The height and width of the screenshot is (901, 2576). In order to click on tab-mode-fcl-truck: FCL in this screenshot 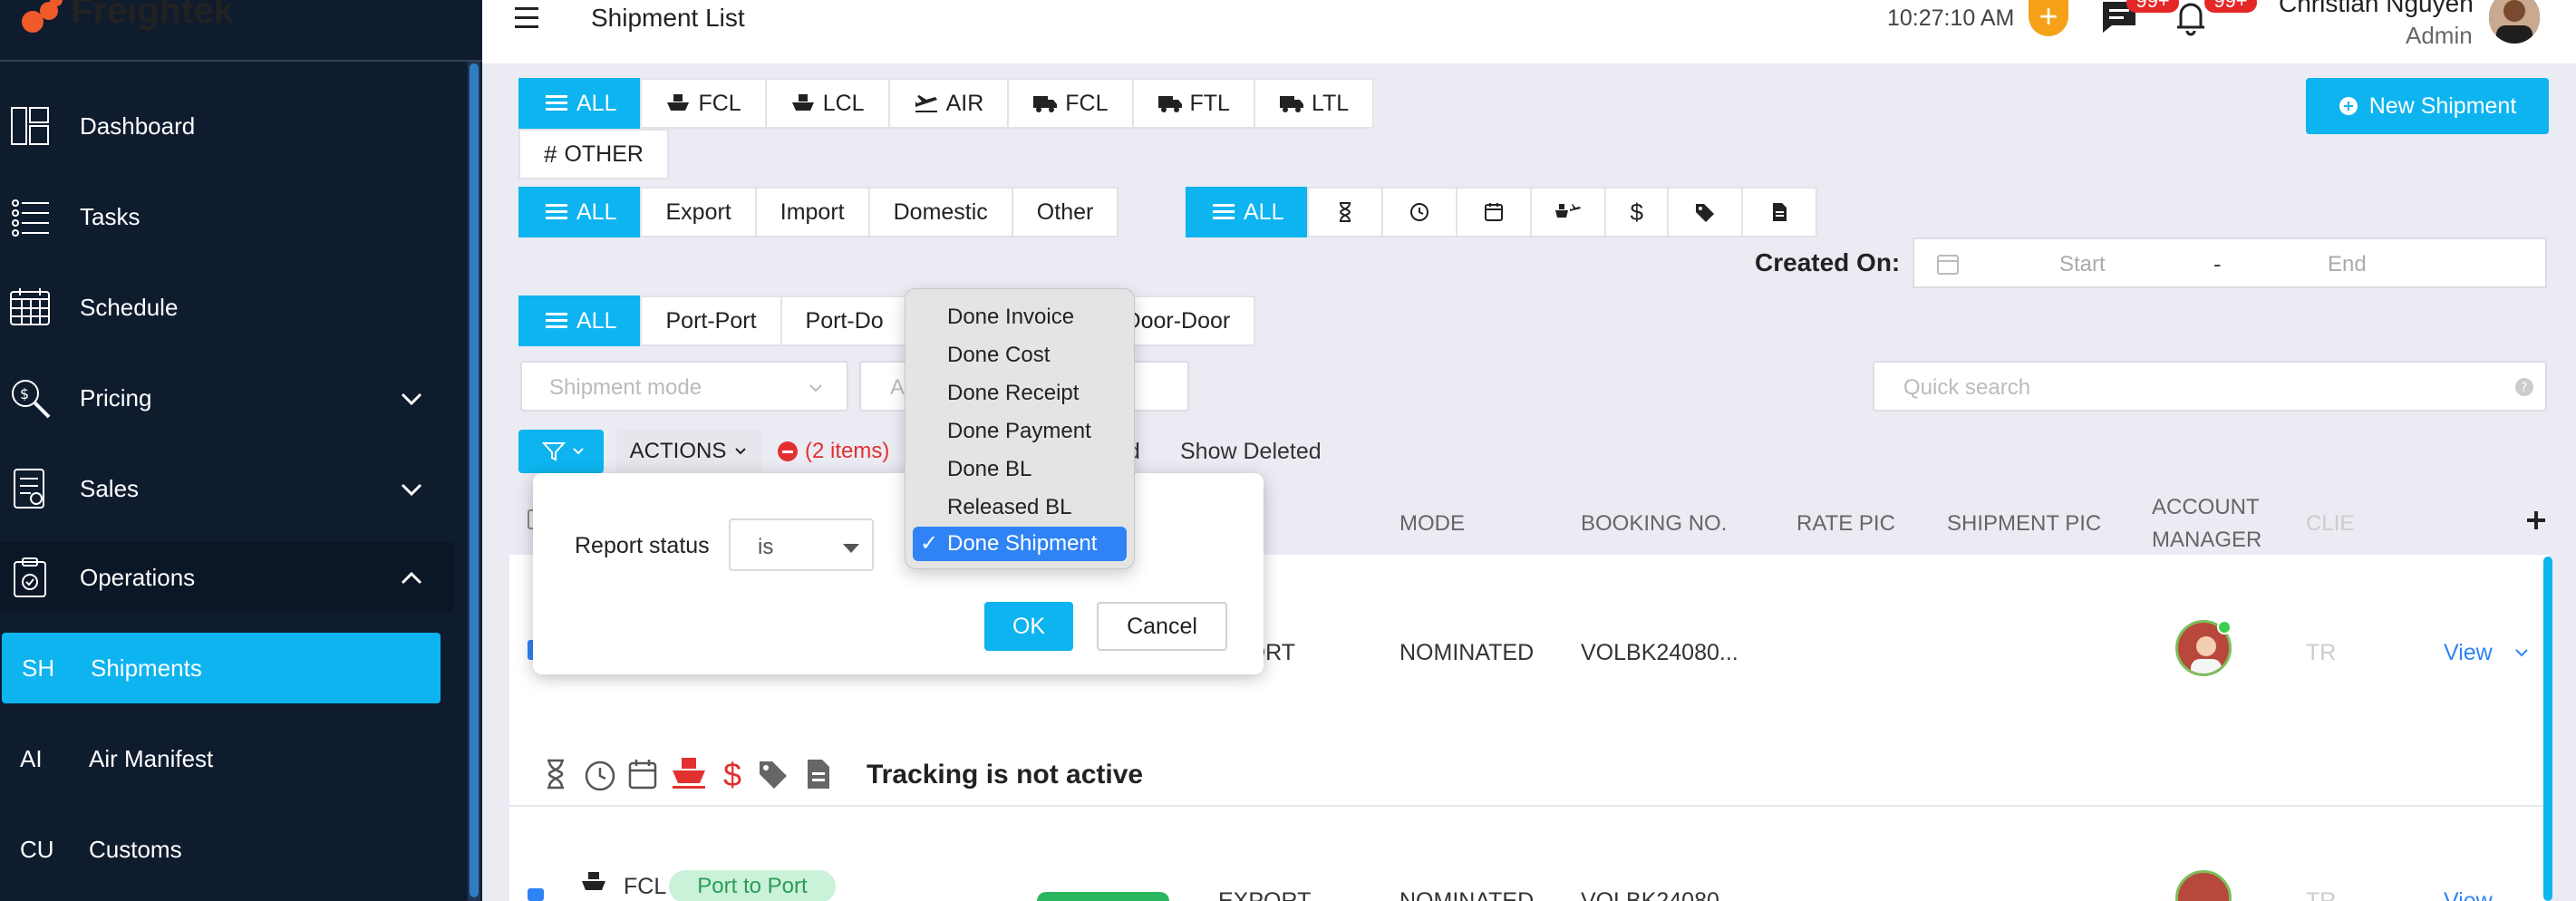, I will do `click(1070, 103)`.